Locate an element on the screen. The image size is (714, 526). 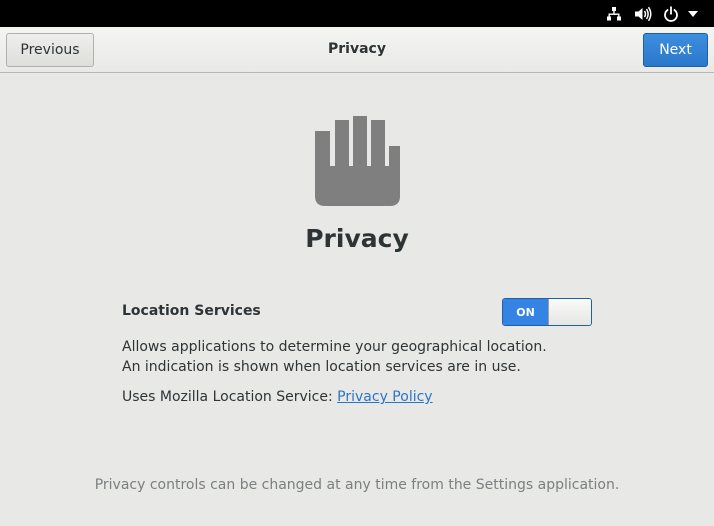
switch-on-label: ON is located at coordinates (525, 312).